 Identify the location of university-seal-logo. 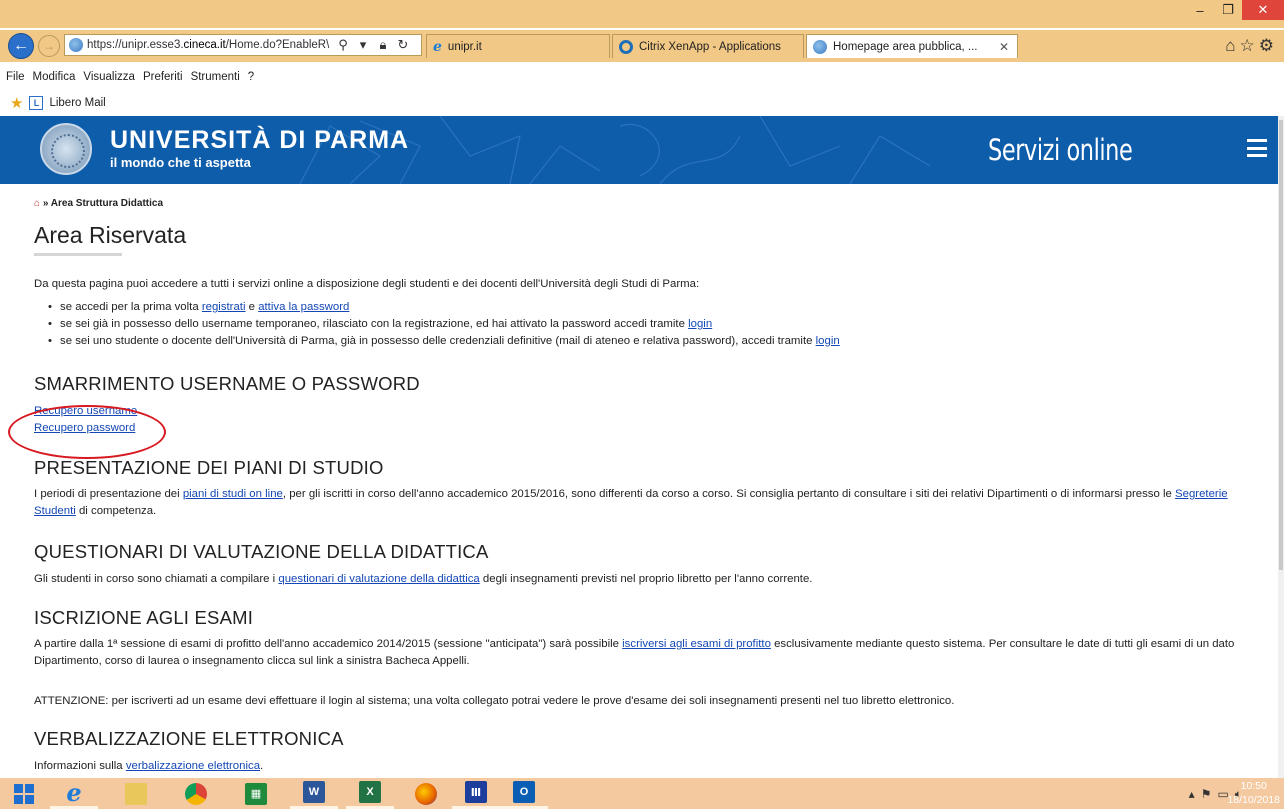
(66, 149).